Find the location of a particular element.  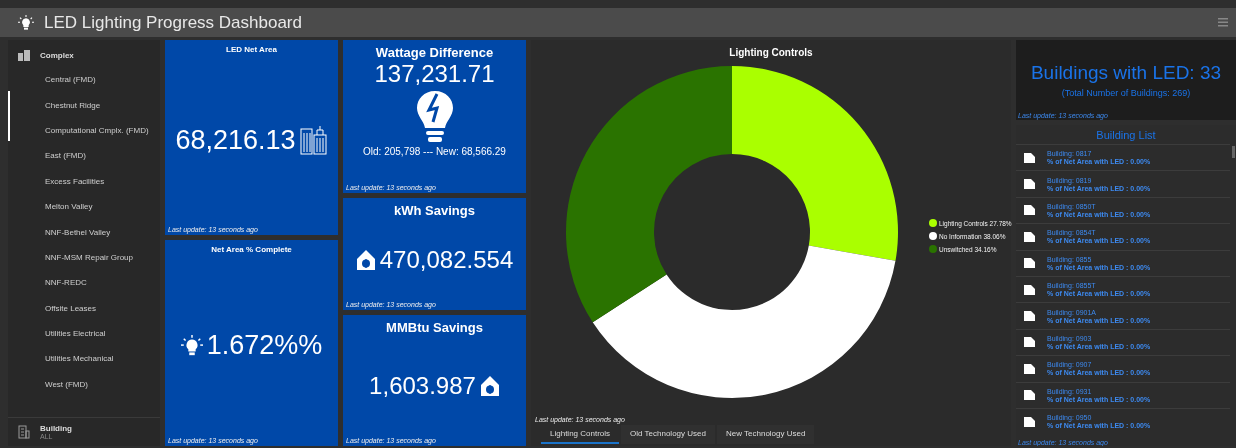

building-icon is located at coordinates (24, 432).